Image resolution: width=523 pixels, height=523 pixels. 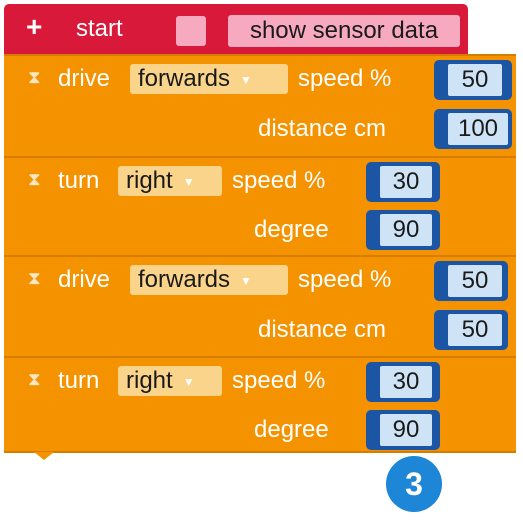 I want to click on distance-socket: 100, so click(x=473, y=129).